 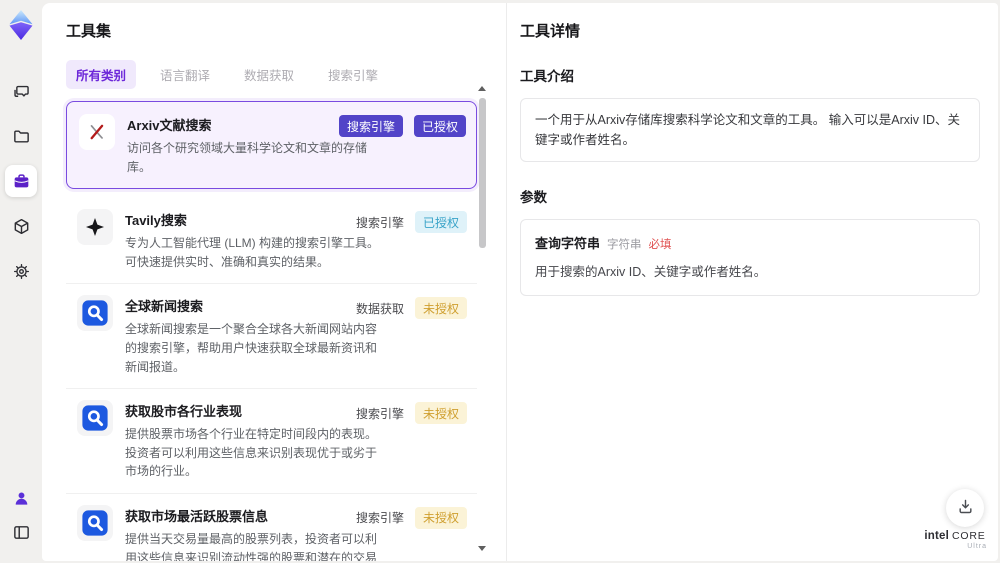 I want to click on param-required-flag: 必填, so click(x=660, y=245).